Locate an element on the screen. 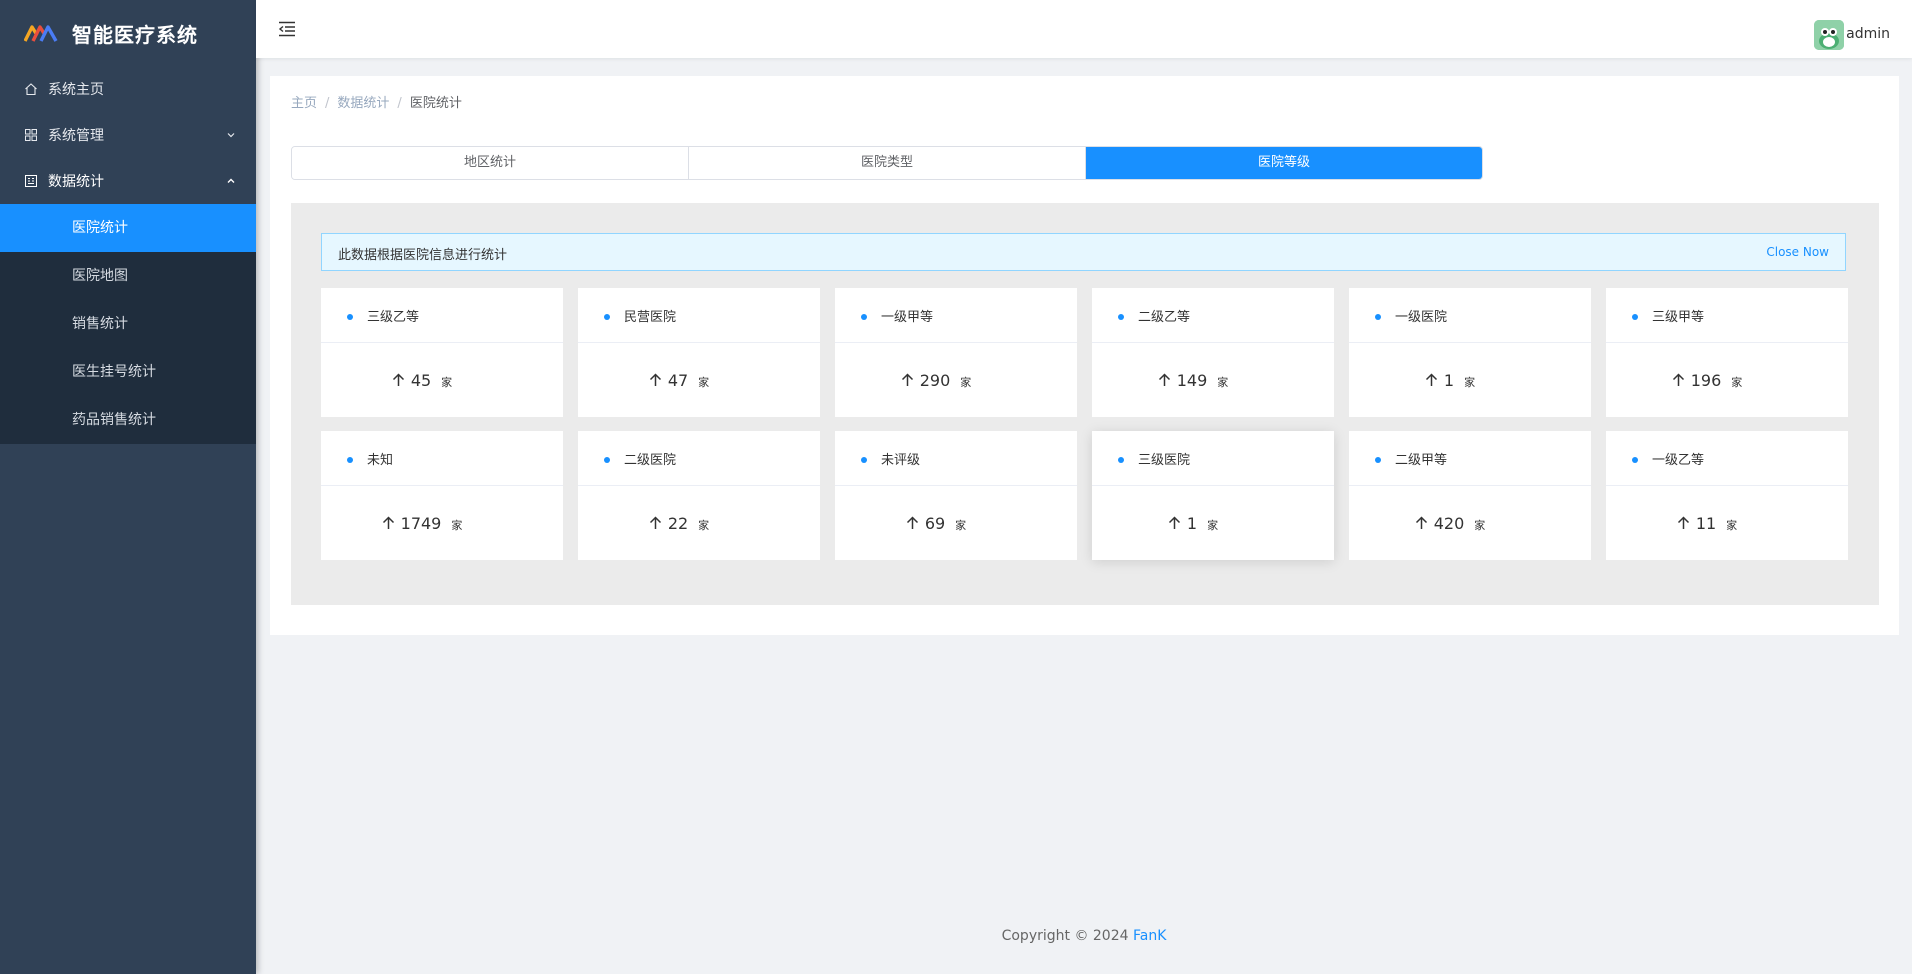  breadcrumb-home: 主页 is located at coordinates (304, 103).